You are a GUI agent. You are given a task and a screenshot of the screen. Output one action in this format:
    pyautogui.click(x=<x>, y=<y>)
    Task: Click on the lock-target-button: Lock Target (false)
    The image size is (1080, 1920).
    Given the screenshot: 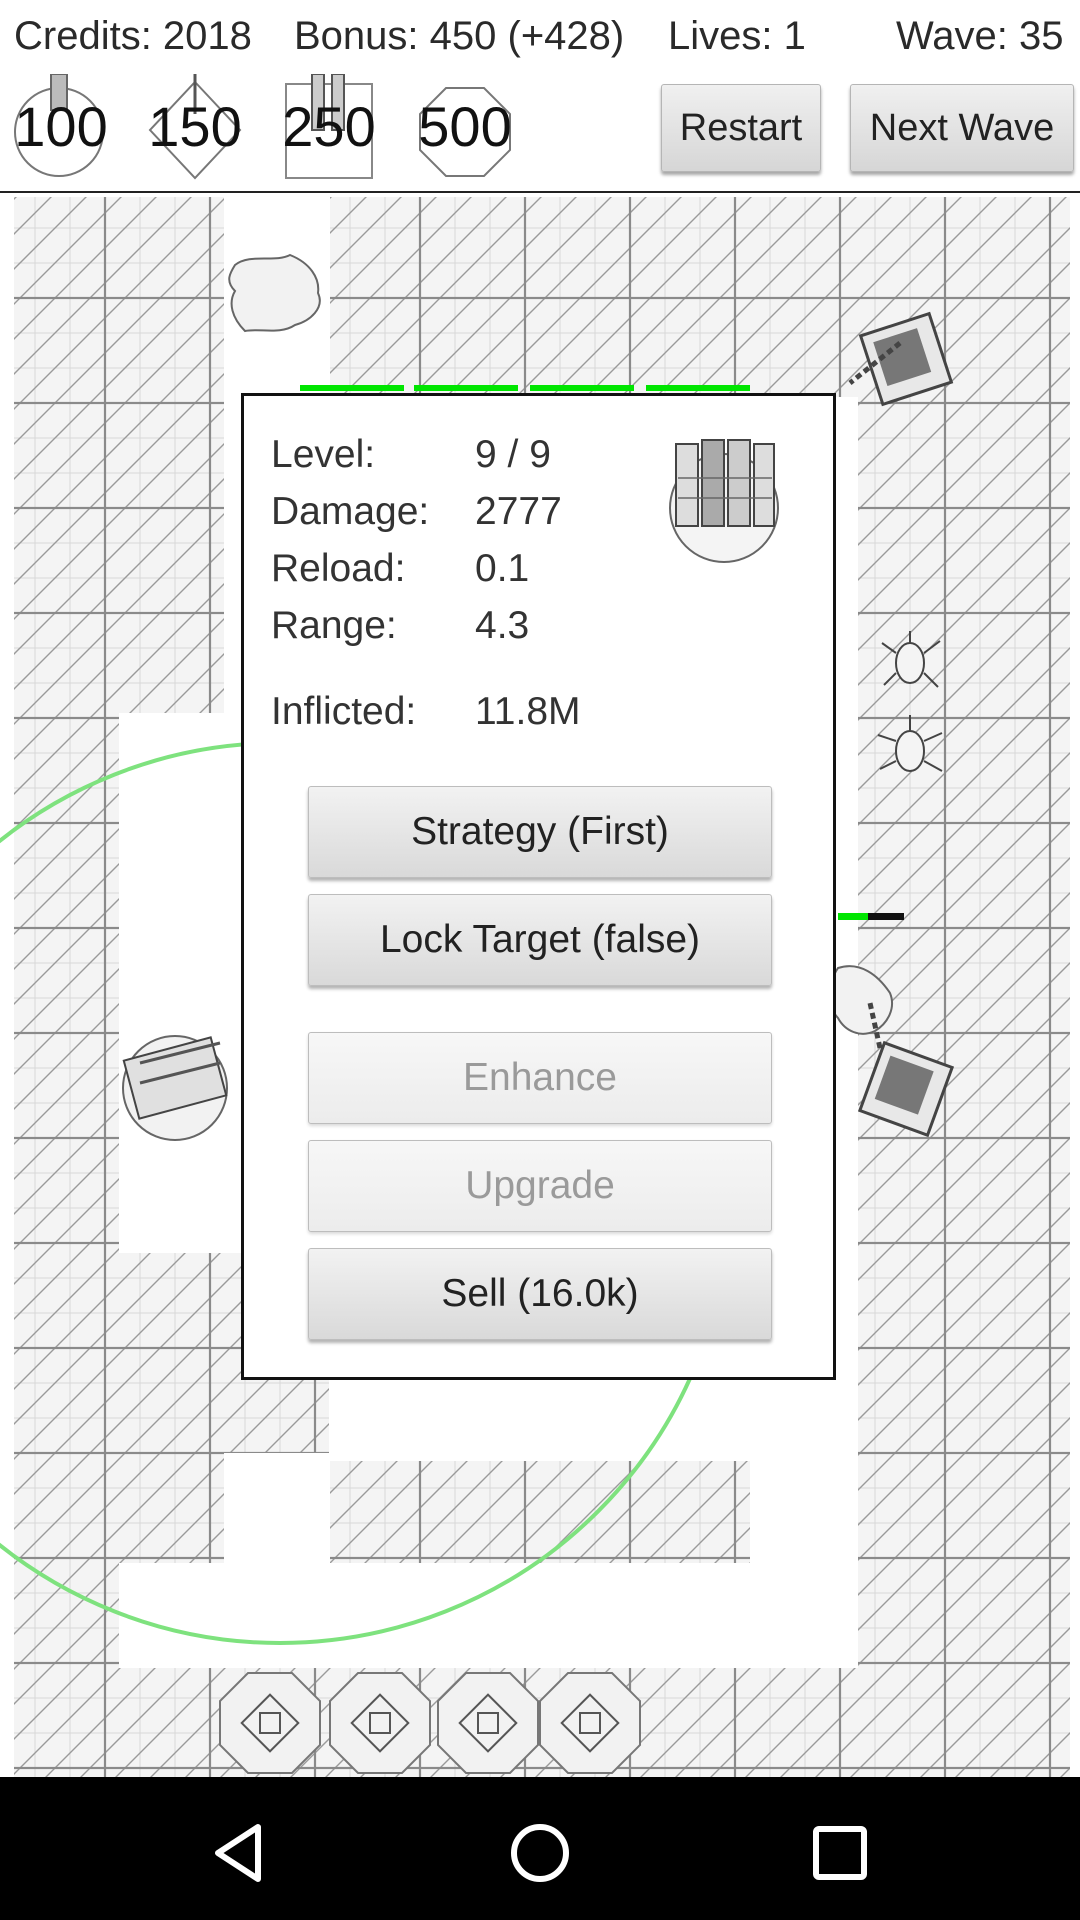 What is the action you would take?
    pyautogui.click(x=540, y=940)
    